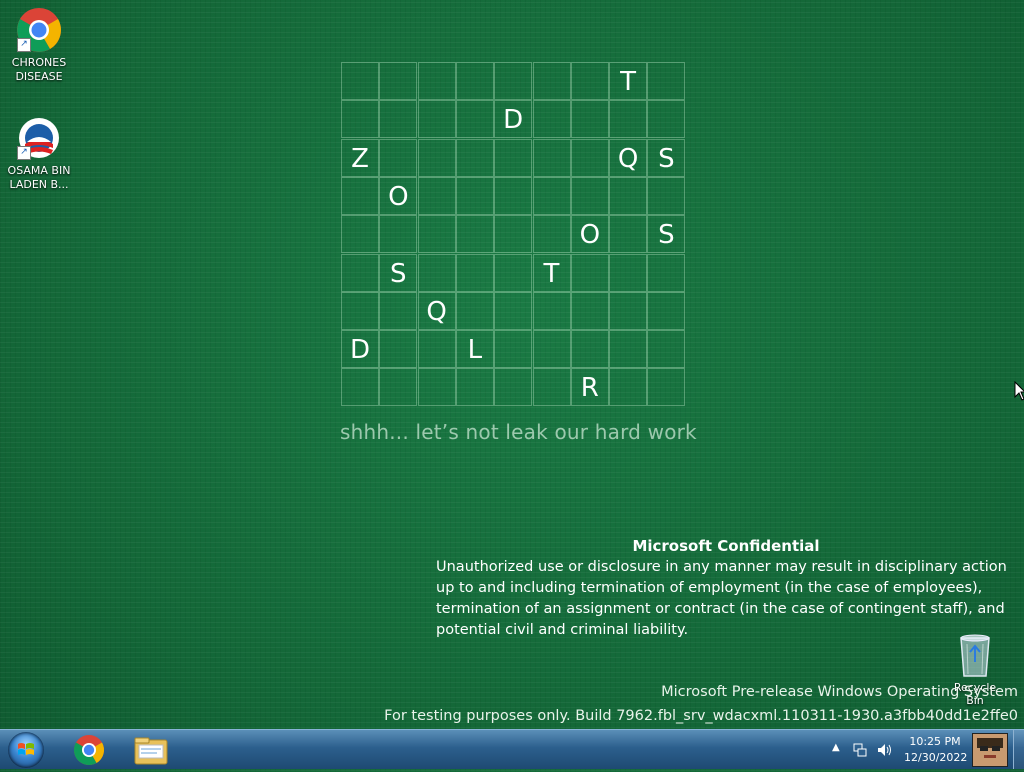 The height and width of the screenshot is (772, 1024). I want to click on system-clock: 10:25 PM 12/30/2022, so click(936, 750).